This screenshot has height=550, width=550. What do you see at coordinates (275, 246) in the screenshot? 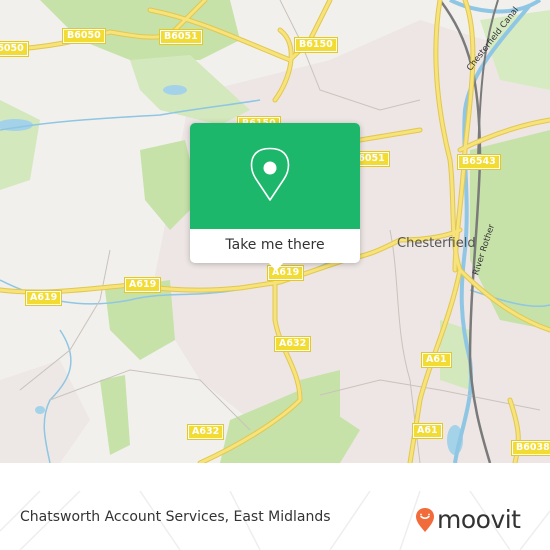
I see `take-me-there-button: Take me there` at bounding box center [275, 246].